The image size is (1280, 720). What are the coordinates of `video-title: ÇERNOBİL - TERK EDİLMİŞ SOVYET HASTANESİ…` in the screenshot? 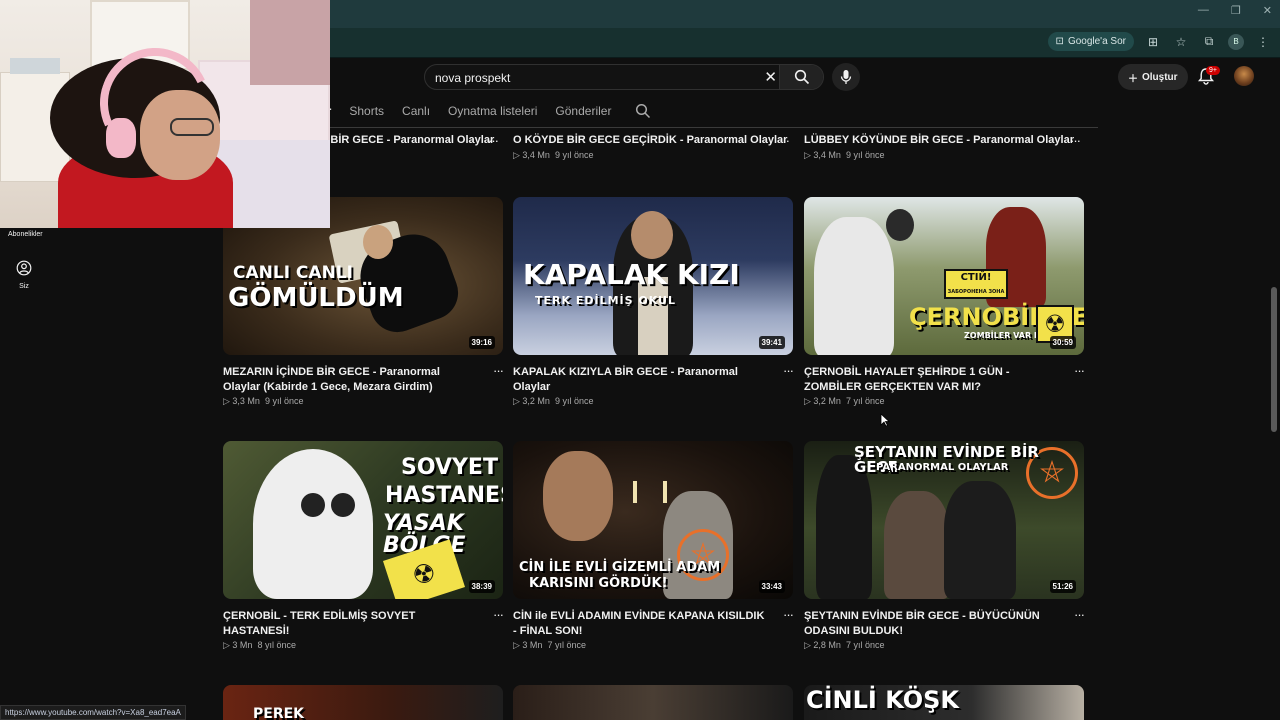 It's located at (350, 624).